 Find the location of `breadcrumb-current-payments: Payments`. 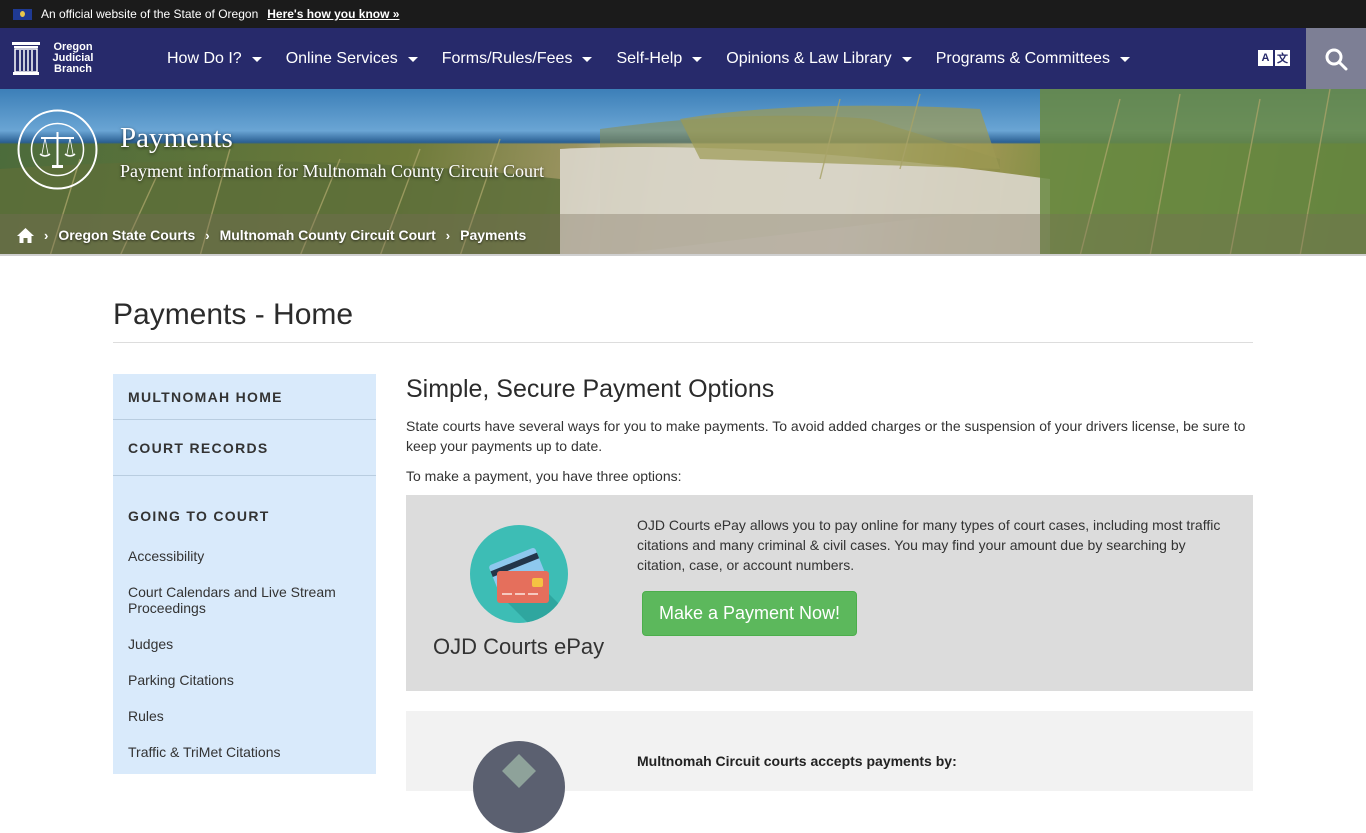

breadcrumb-current-payments: Payments is located at coordinates (493, 235).